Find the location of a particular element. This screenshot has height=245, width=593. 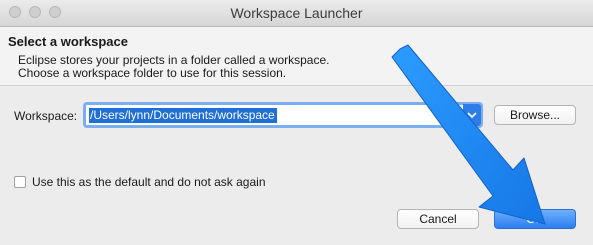

default-checkbox is located at coordinates (20, 182).